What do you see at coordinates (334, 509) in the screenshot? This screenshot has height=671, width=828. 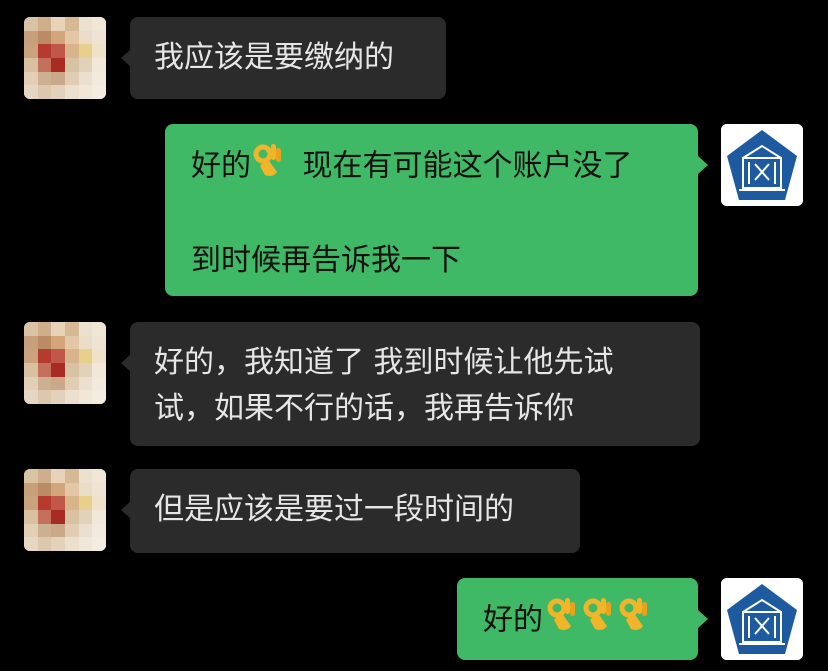 I see `message-text: 但是应该是要过一段时间的` at bounding box center [334, 509].